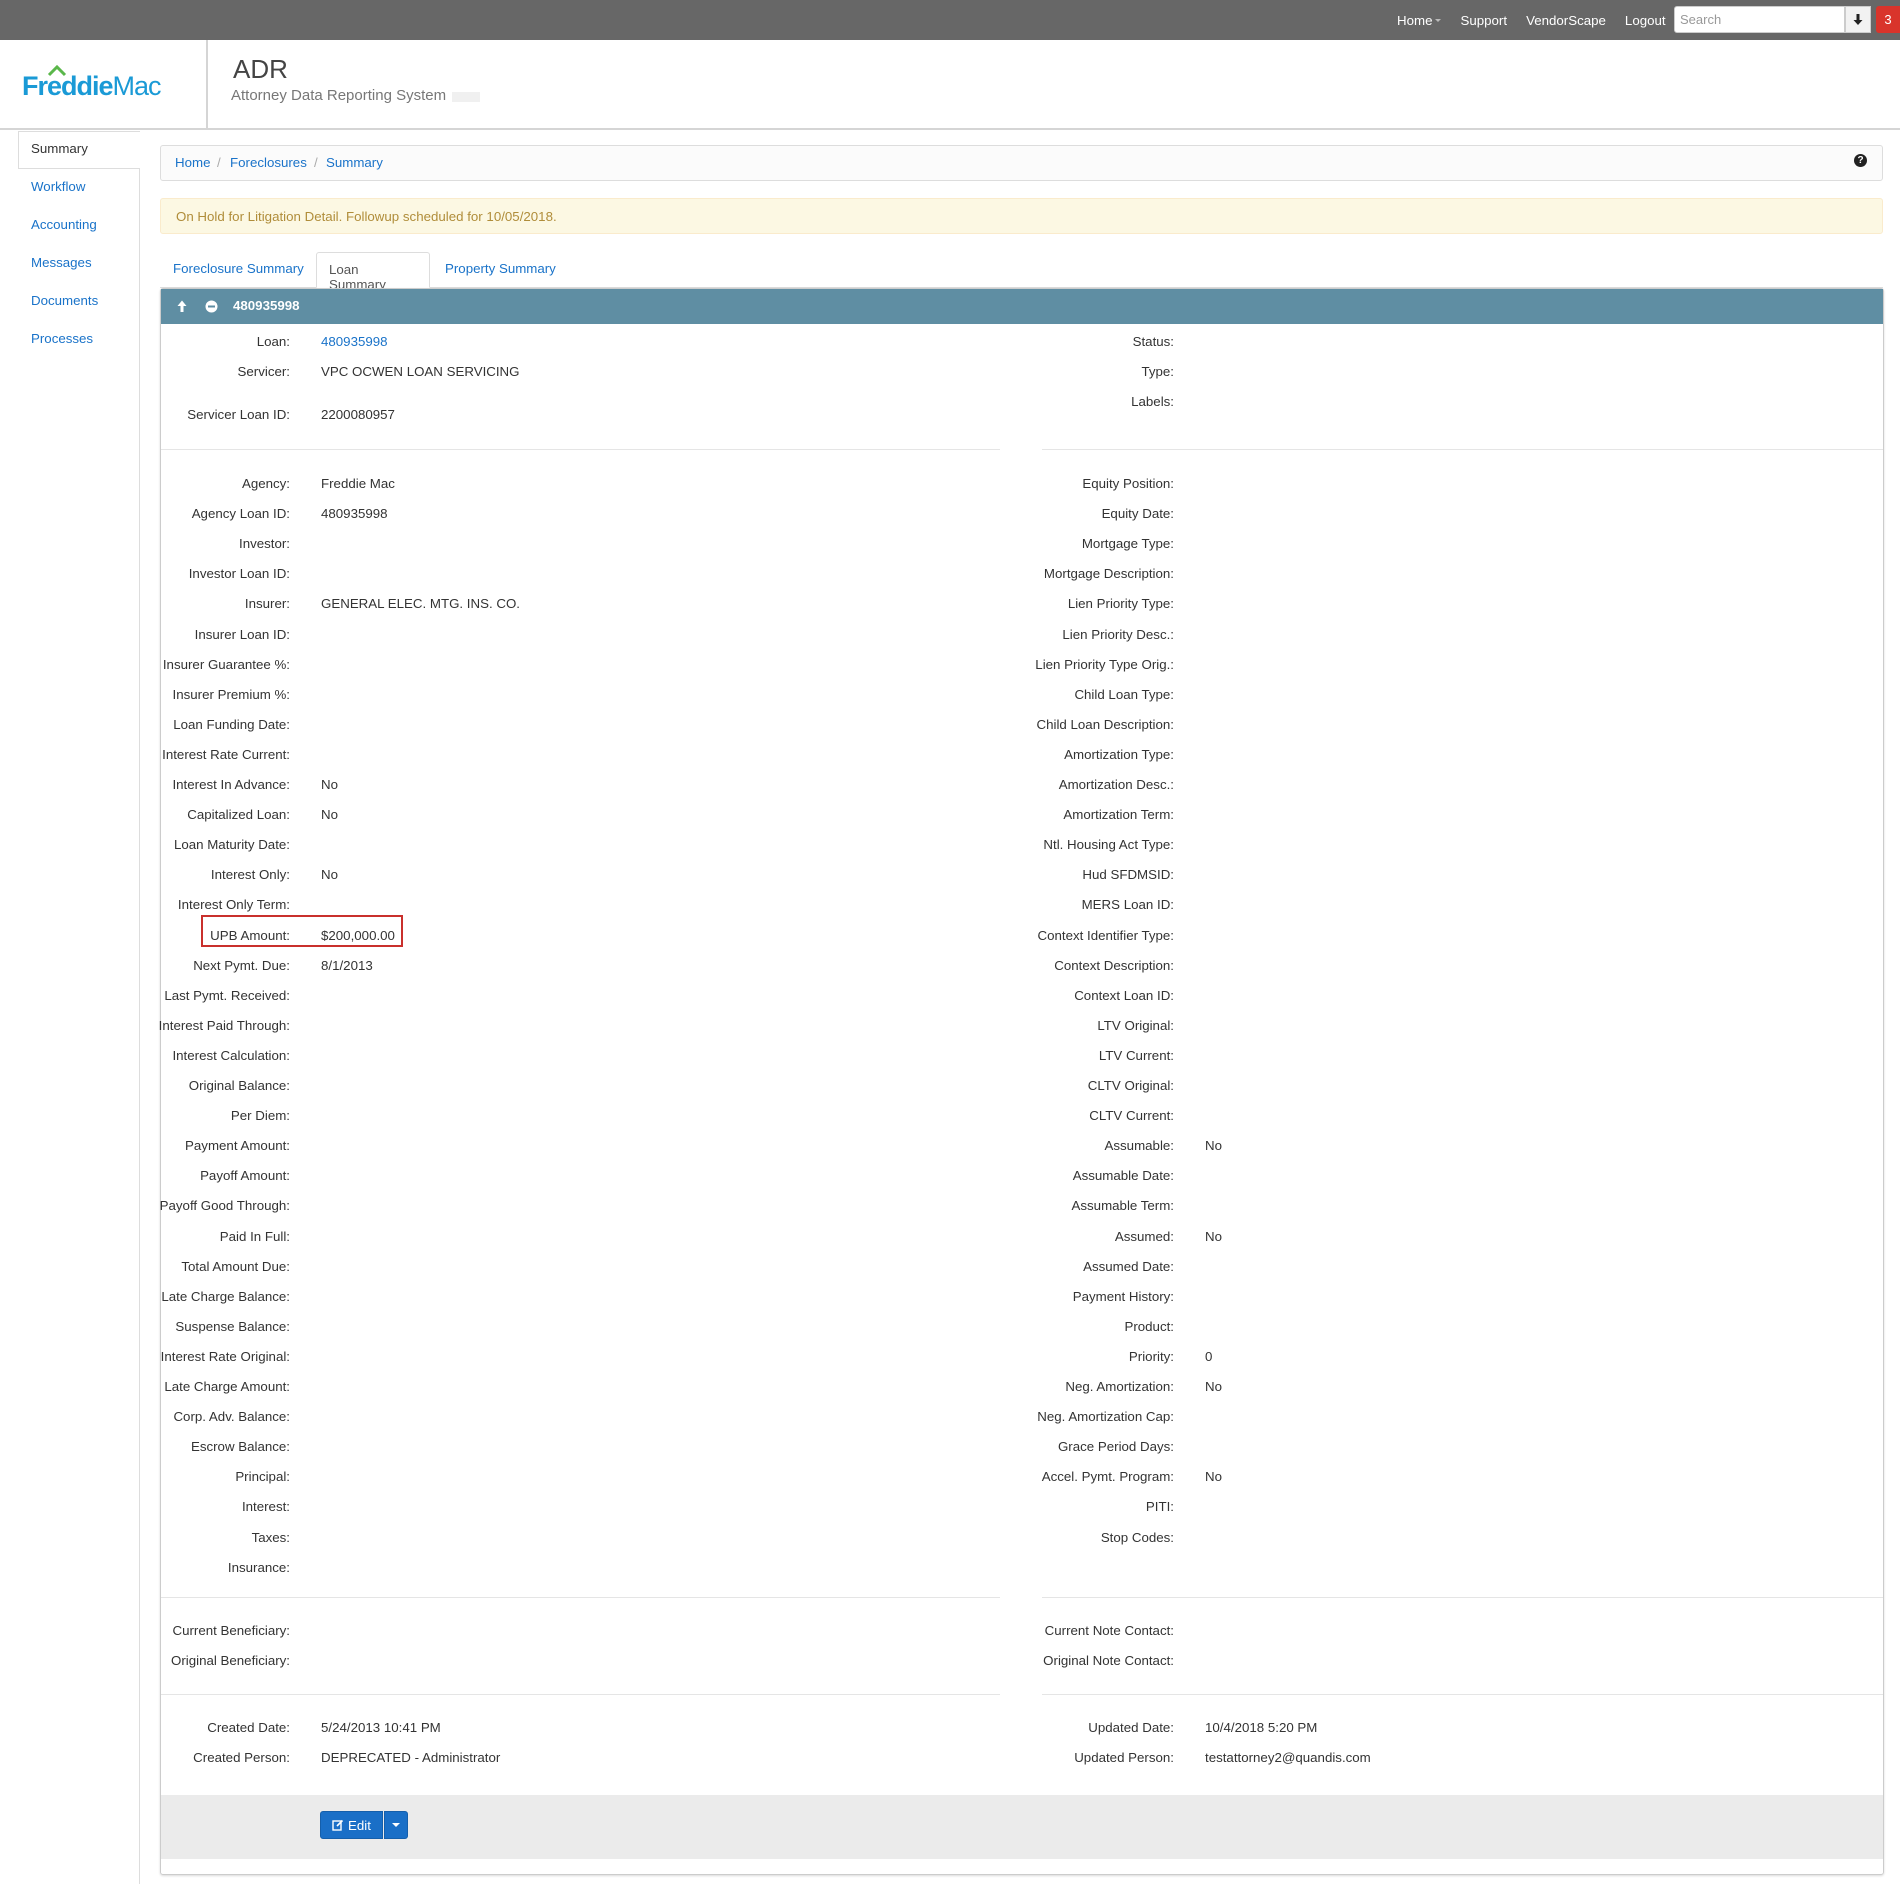 Image resolution: width=1900 pixels, height=1884 pixels. I want to click on field-label: PITI:, so click(1159, 1507).